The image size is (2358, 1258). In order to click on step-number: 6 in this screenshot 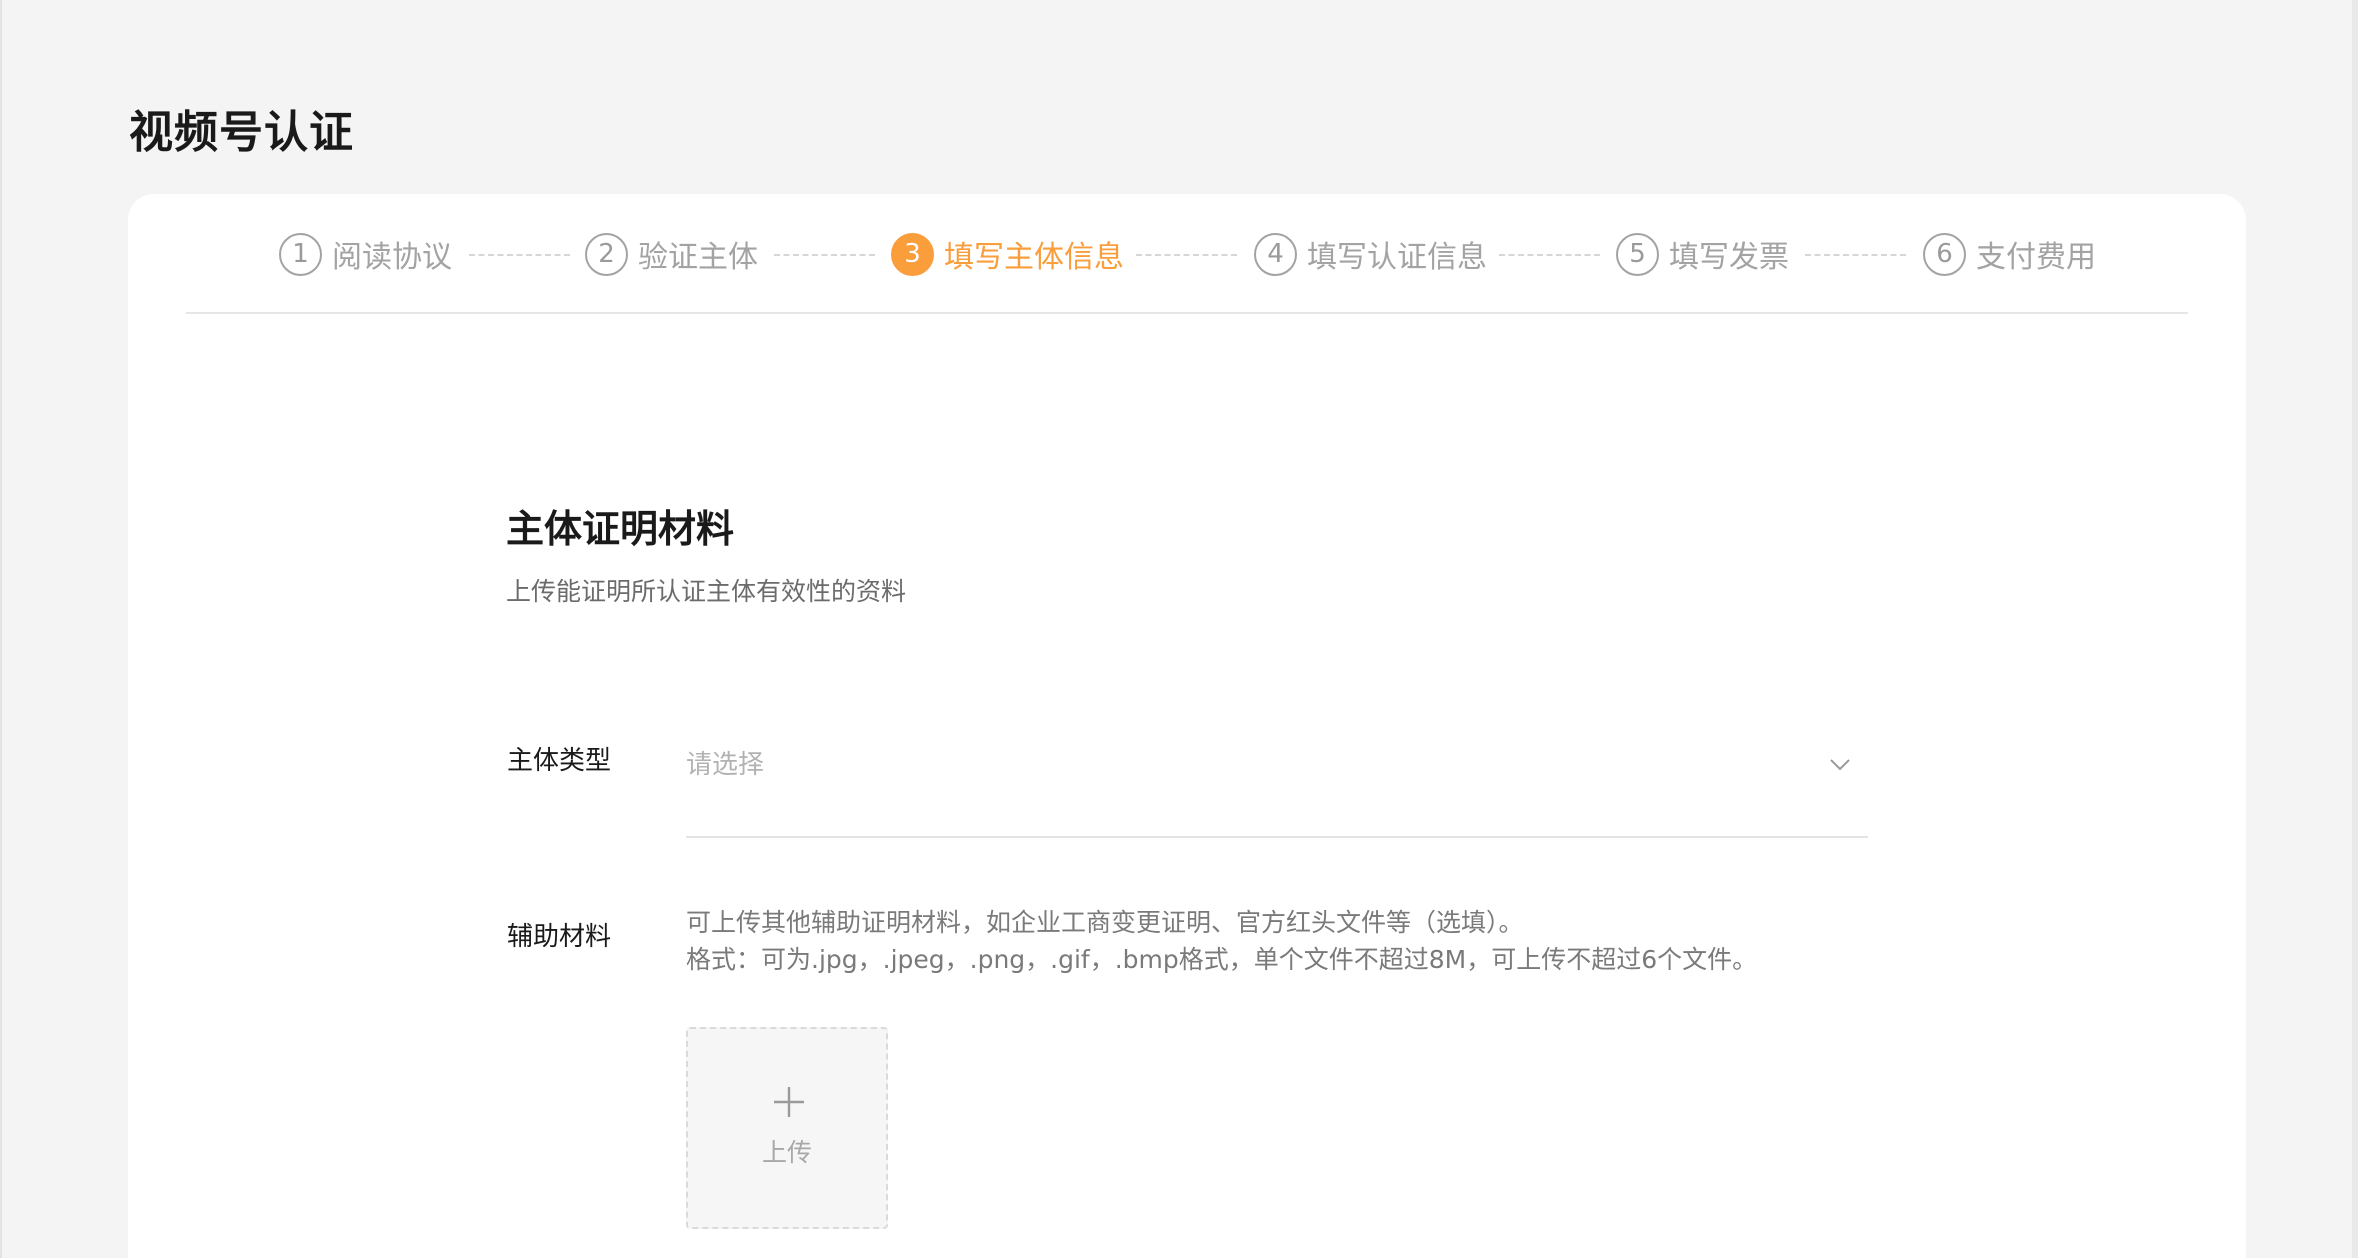, I will do `click(1944, 254)`.